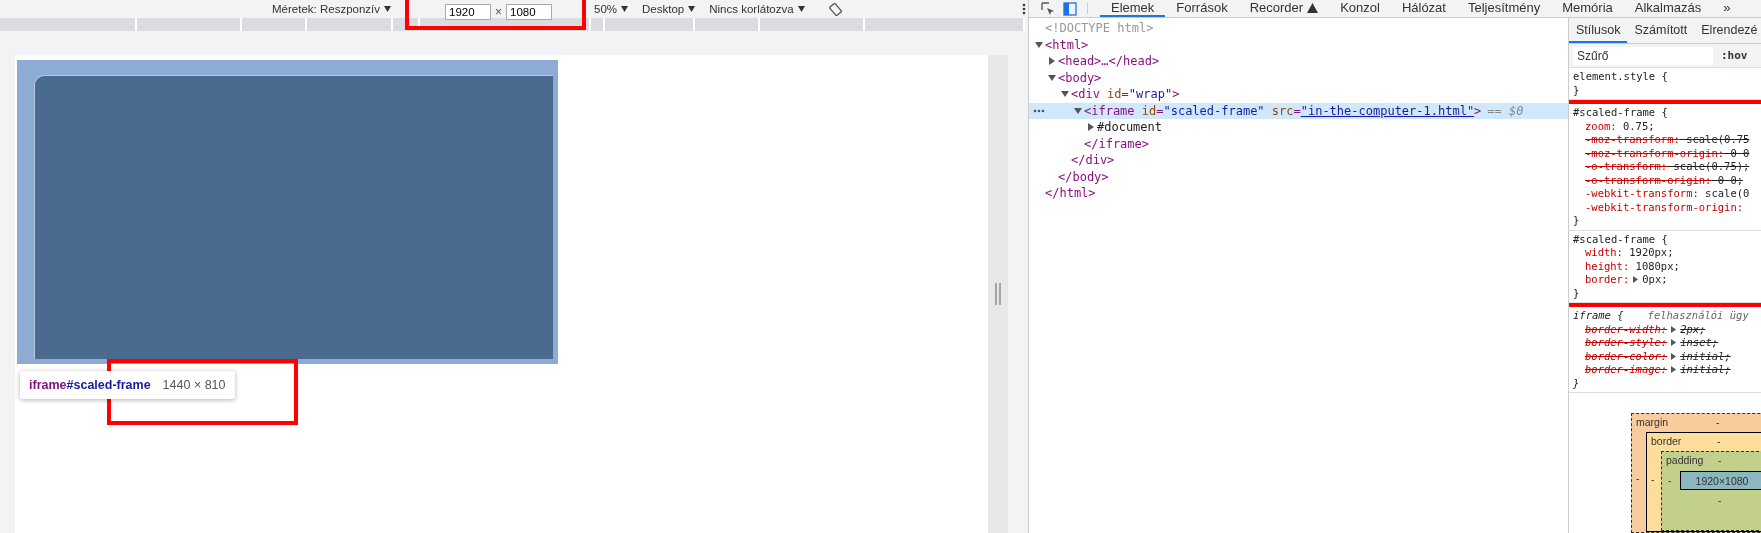 The width and height of the screenshot is (1761, 533). I want to click on dom-node-row: <div id="wrap">, so click(1298, 94).